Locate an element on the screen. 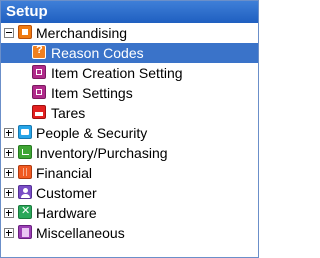 Image resolution: width=320 pixels, height=258 pixels. tree-item-label: Inventory/Purchasing is located at coordinates (102, 153).